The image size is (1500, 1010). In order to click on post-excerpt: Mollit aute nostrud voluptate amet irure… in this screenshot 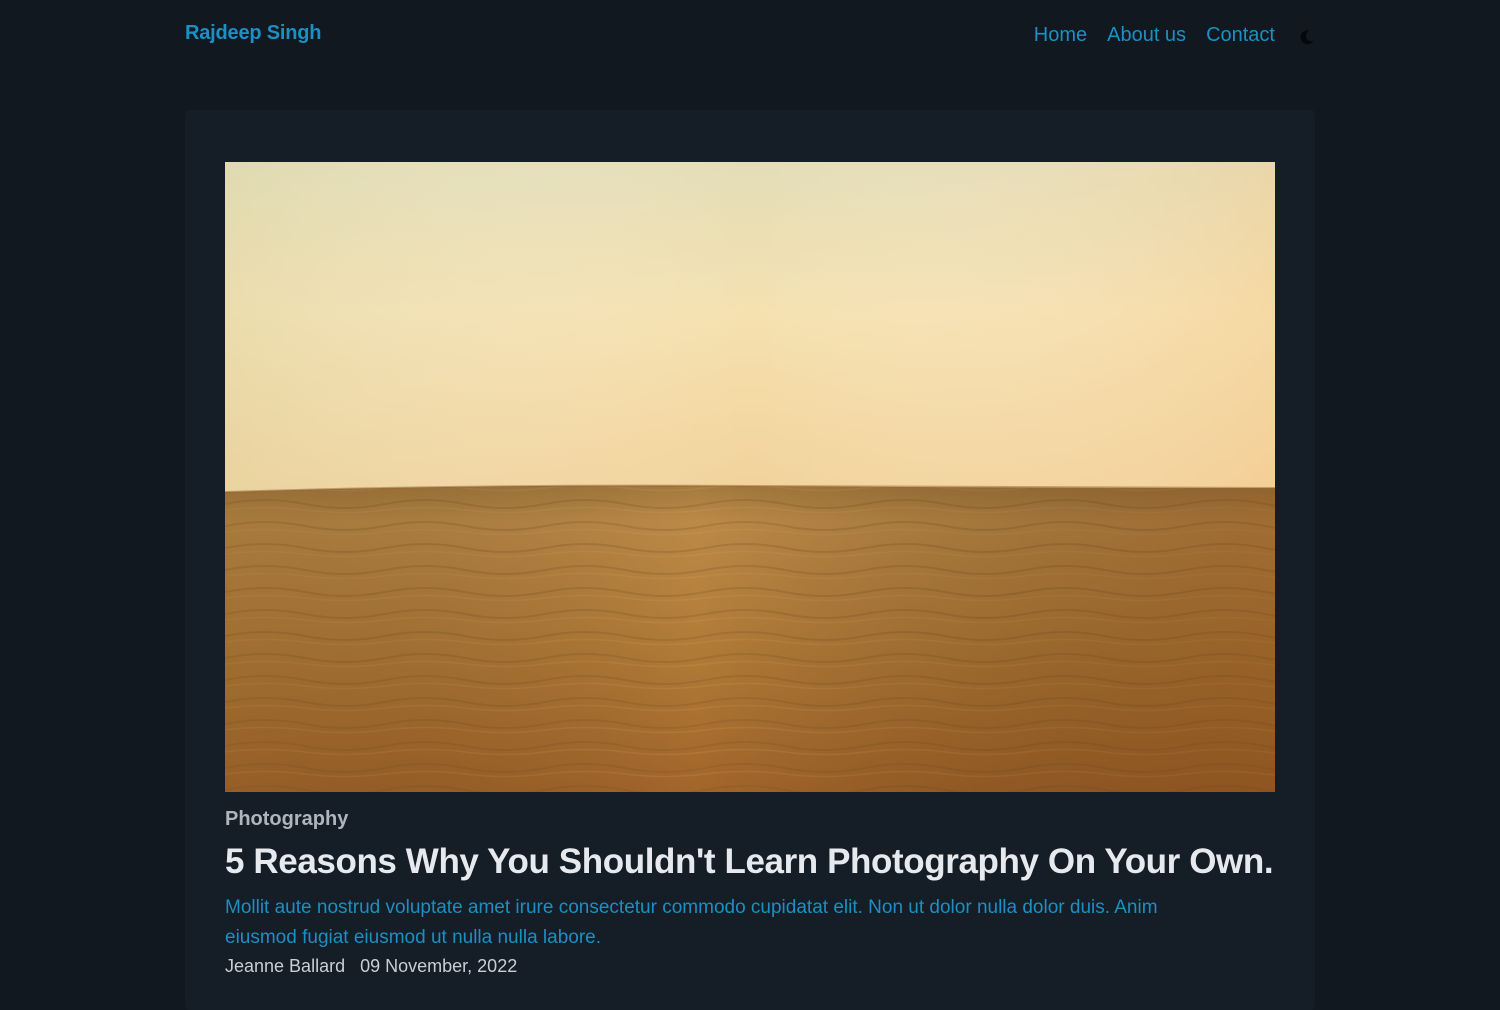, I will do `click(691, 922)`.